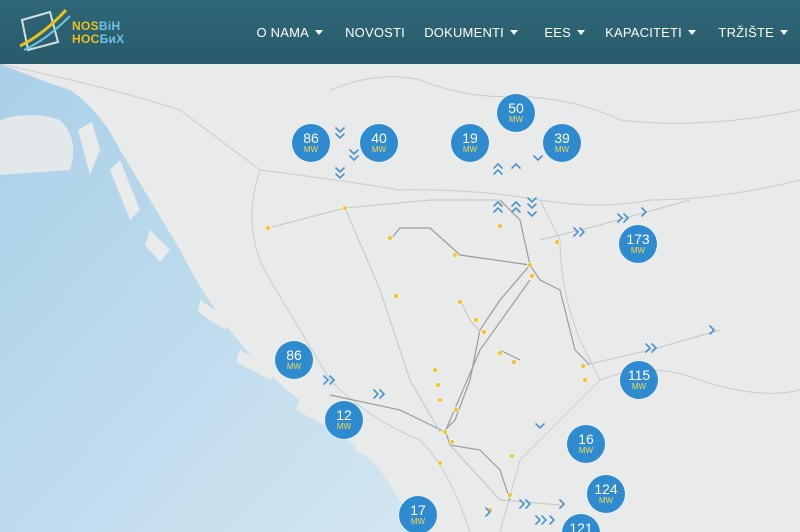  Describe the element at coordinates (643, 32) in the screenshot. I see `nav-label: KAPACITETI` at that location.